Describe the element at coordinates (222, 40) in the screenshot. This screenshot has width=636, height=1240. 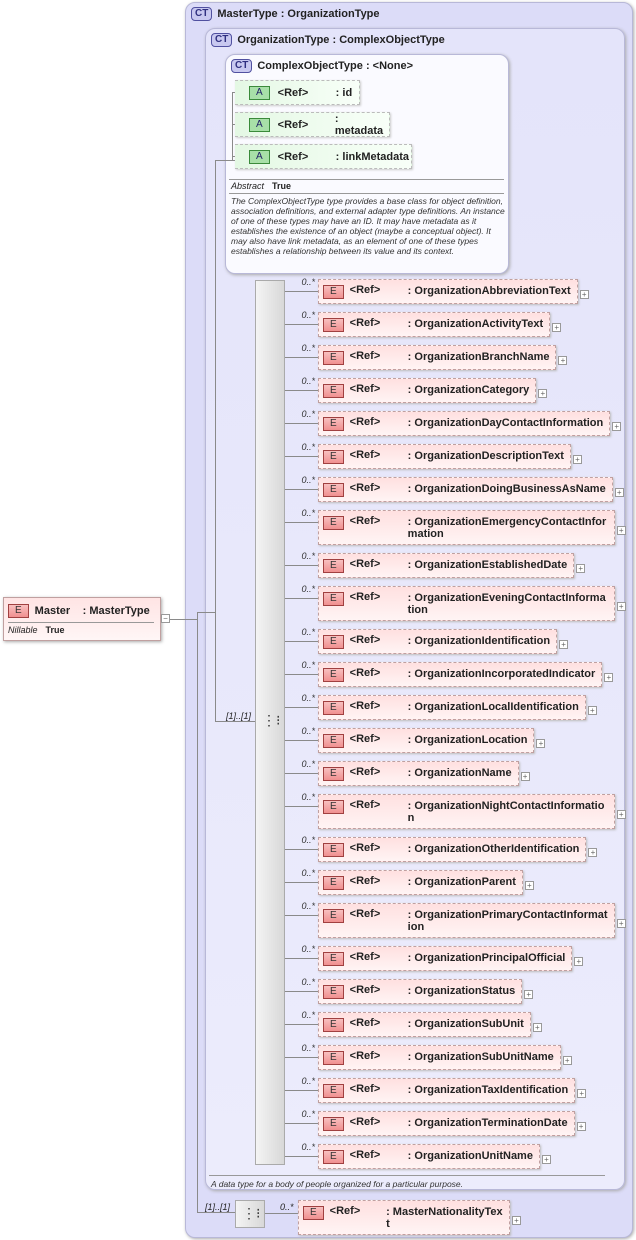
I see `complex-type-icon: CT` at that location.